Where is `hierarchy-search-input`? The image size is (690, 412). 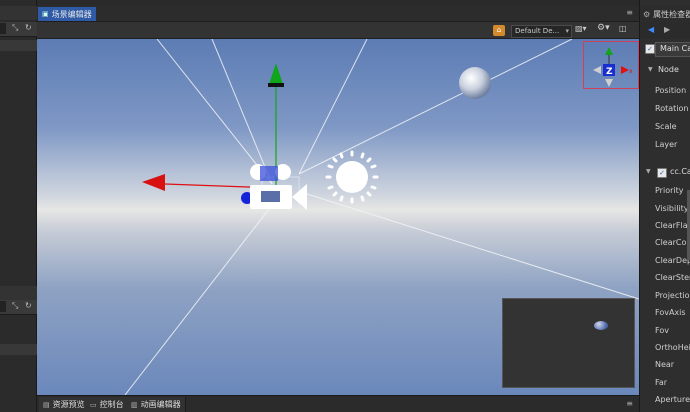
hierarchy-search-input is located at coordinates (3, 28).